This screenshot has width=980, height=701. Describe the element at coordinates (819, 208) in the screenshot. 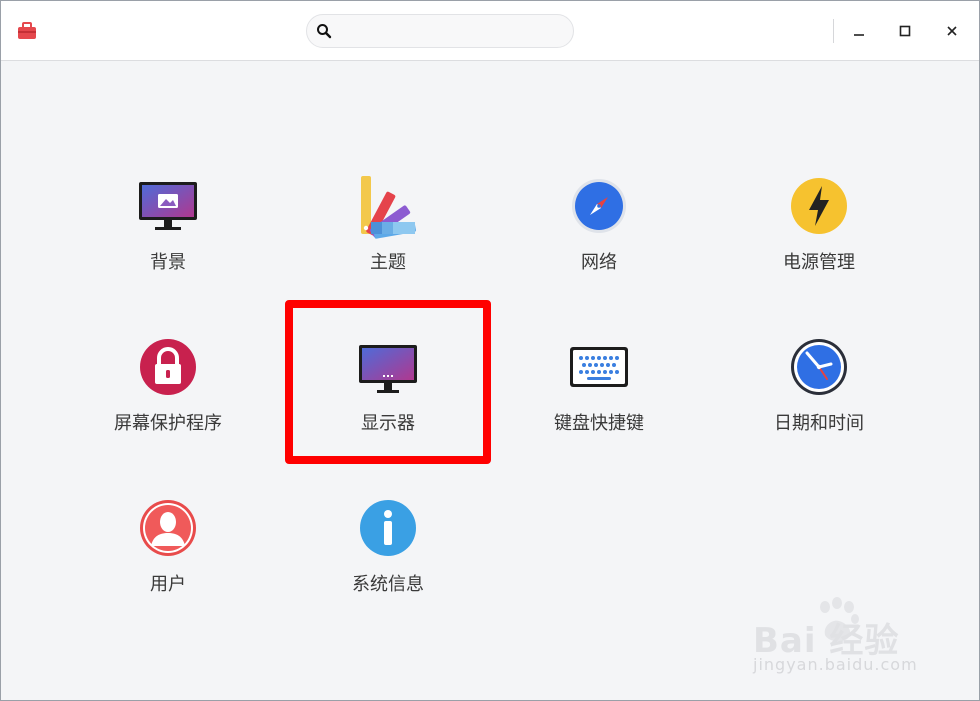

I see `lightning-icon` at that location.